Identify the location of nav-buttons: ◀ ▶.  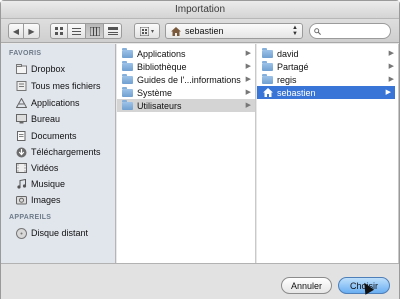
(24, 31).